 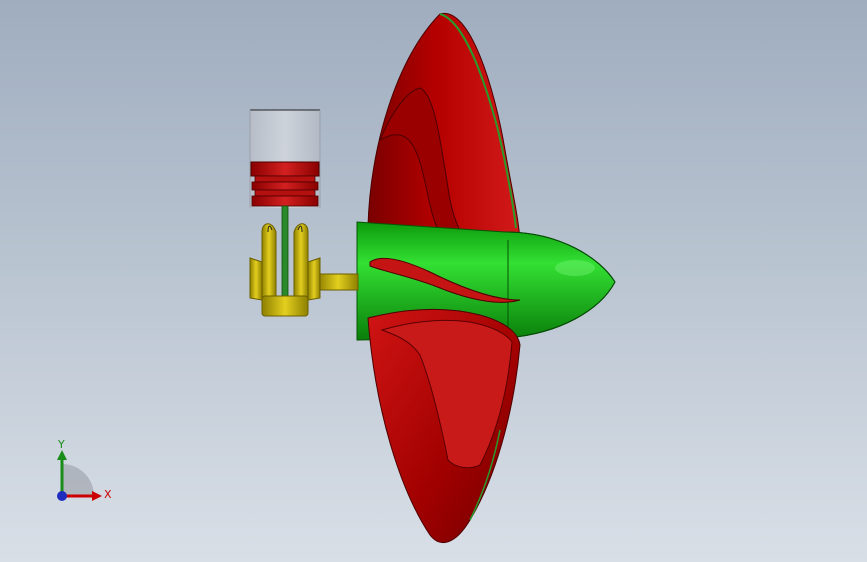 I want to click on x-axis-label: X, so click(x=108, y=494).